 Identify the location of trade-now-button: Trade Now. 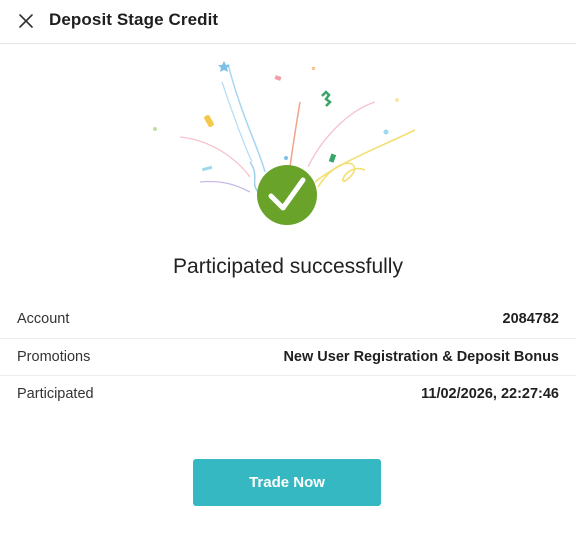
(287, 482).